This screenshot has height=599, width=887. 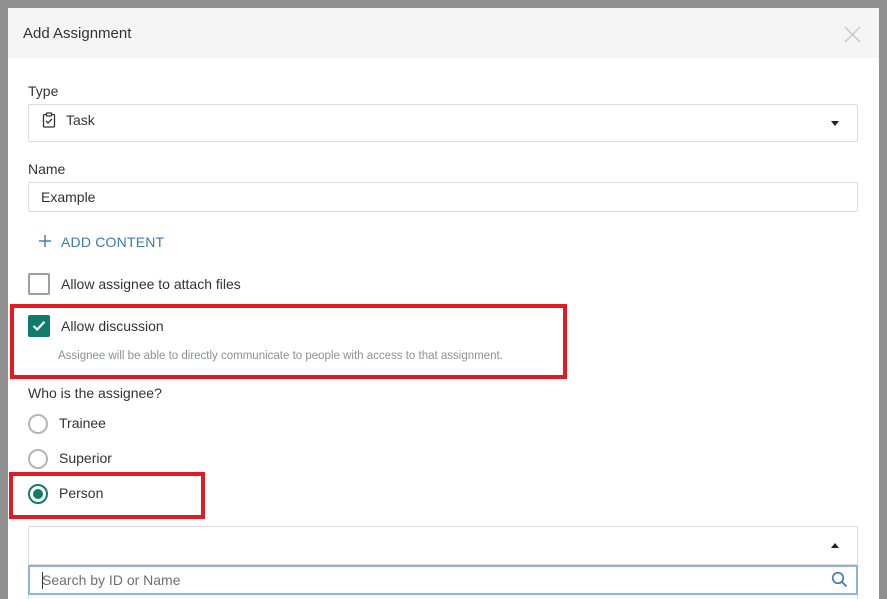 I want to click on radio-superior, so click(x=38, y=459).